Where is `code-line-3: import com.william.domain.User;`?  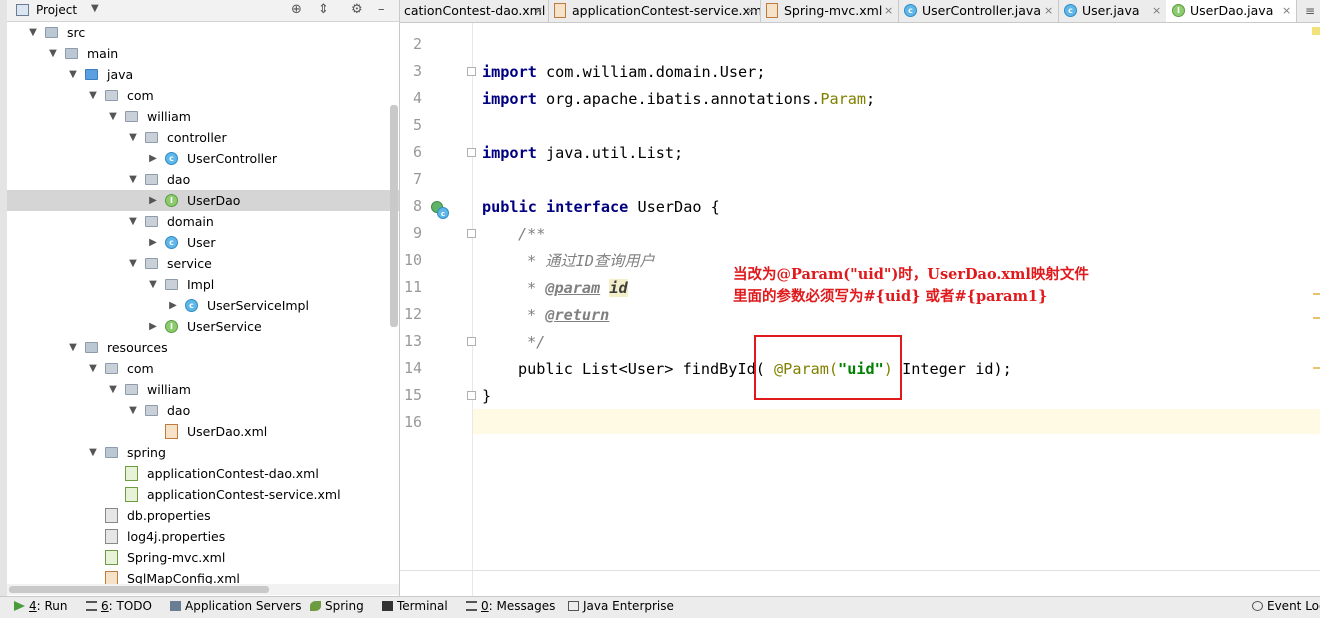
code-line-3: import com.william.domain.User; is located at coordinates (624, 72).